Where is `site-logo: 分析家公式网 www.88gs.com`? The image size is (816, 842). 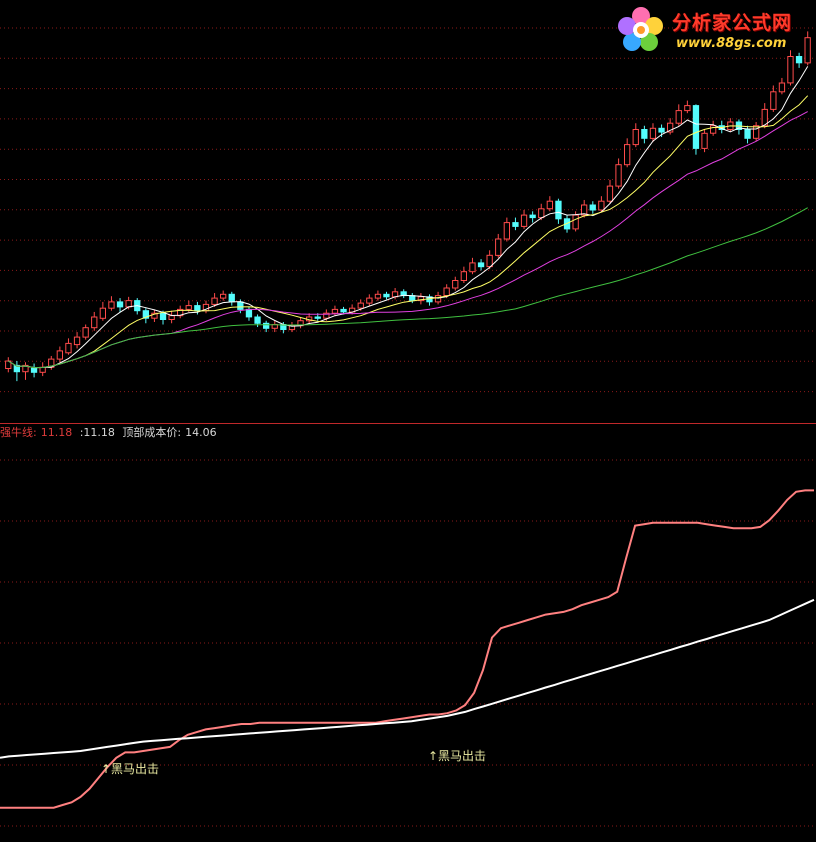 site-logo: 分析家公式网 www.88gs.com is located at coordinates (714, 29).